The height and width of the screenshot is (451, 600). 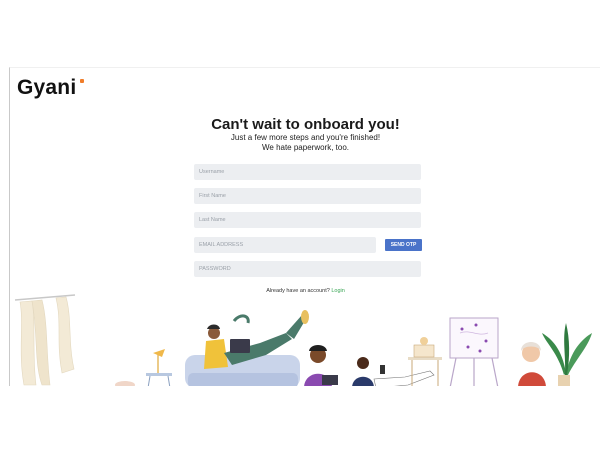 I want to click on curtain-illustration, so click(x=45, y=340).